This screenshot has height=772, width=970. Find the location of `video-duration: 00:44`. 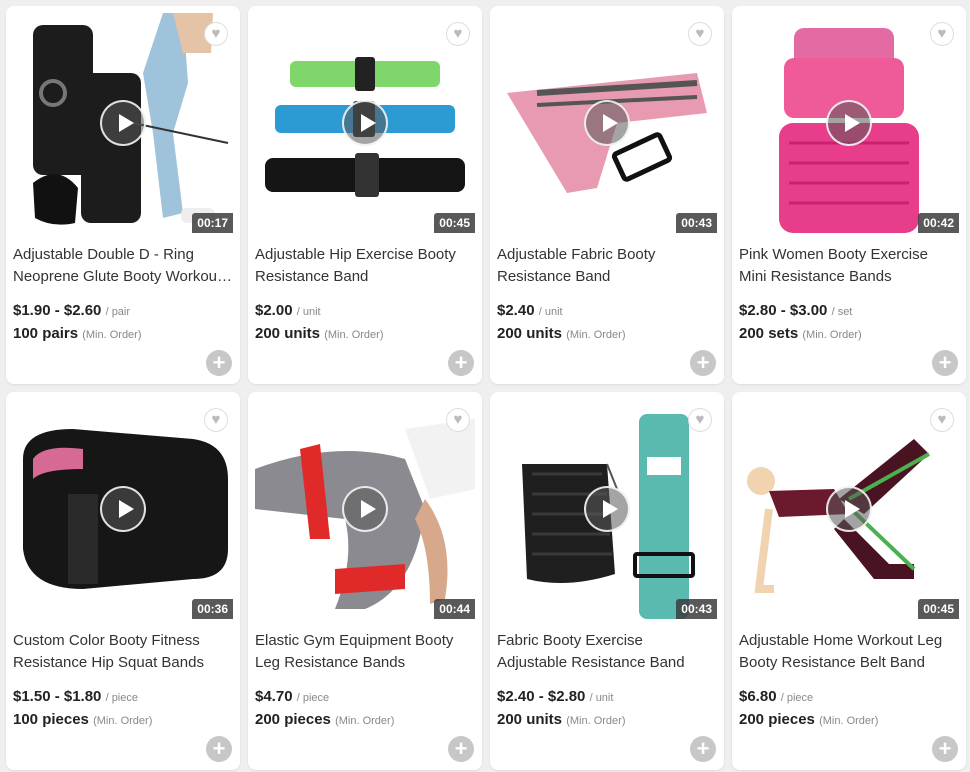

video-duration: 00:44 is located at coordinates (454, 609).